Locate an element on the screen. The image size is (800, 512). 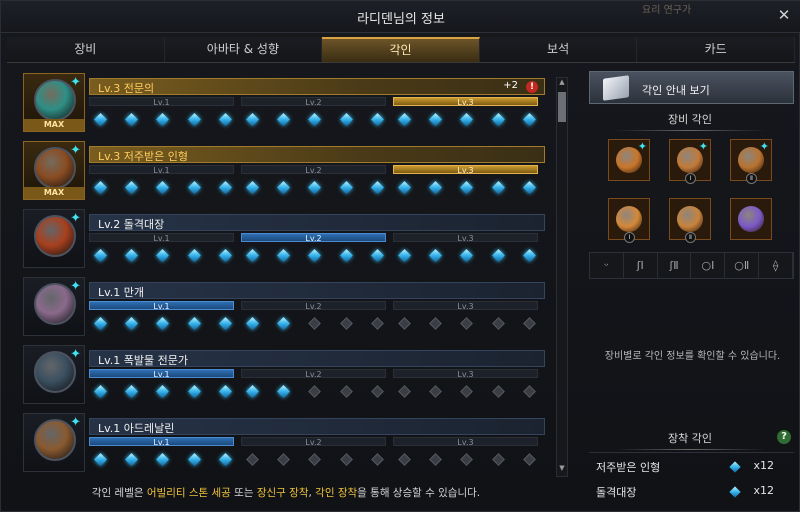
engraving-name: Lv.1 폭발물 전문가 is located at coordinates (143, 360).